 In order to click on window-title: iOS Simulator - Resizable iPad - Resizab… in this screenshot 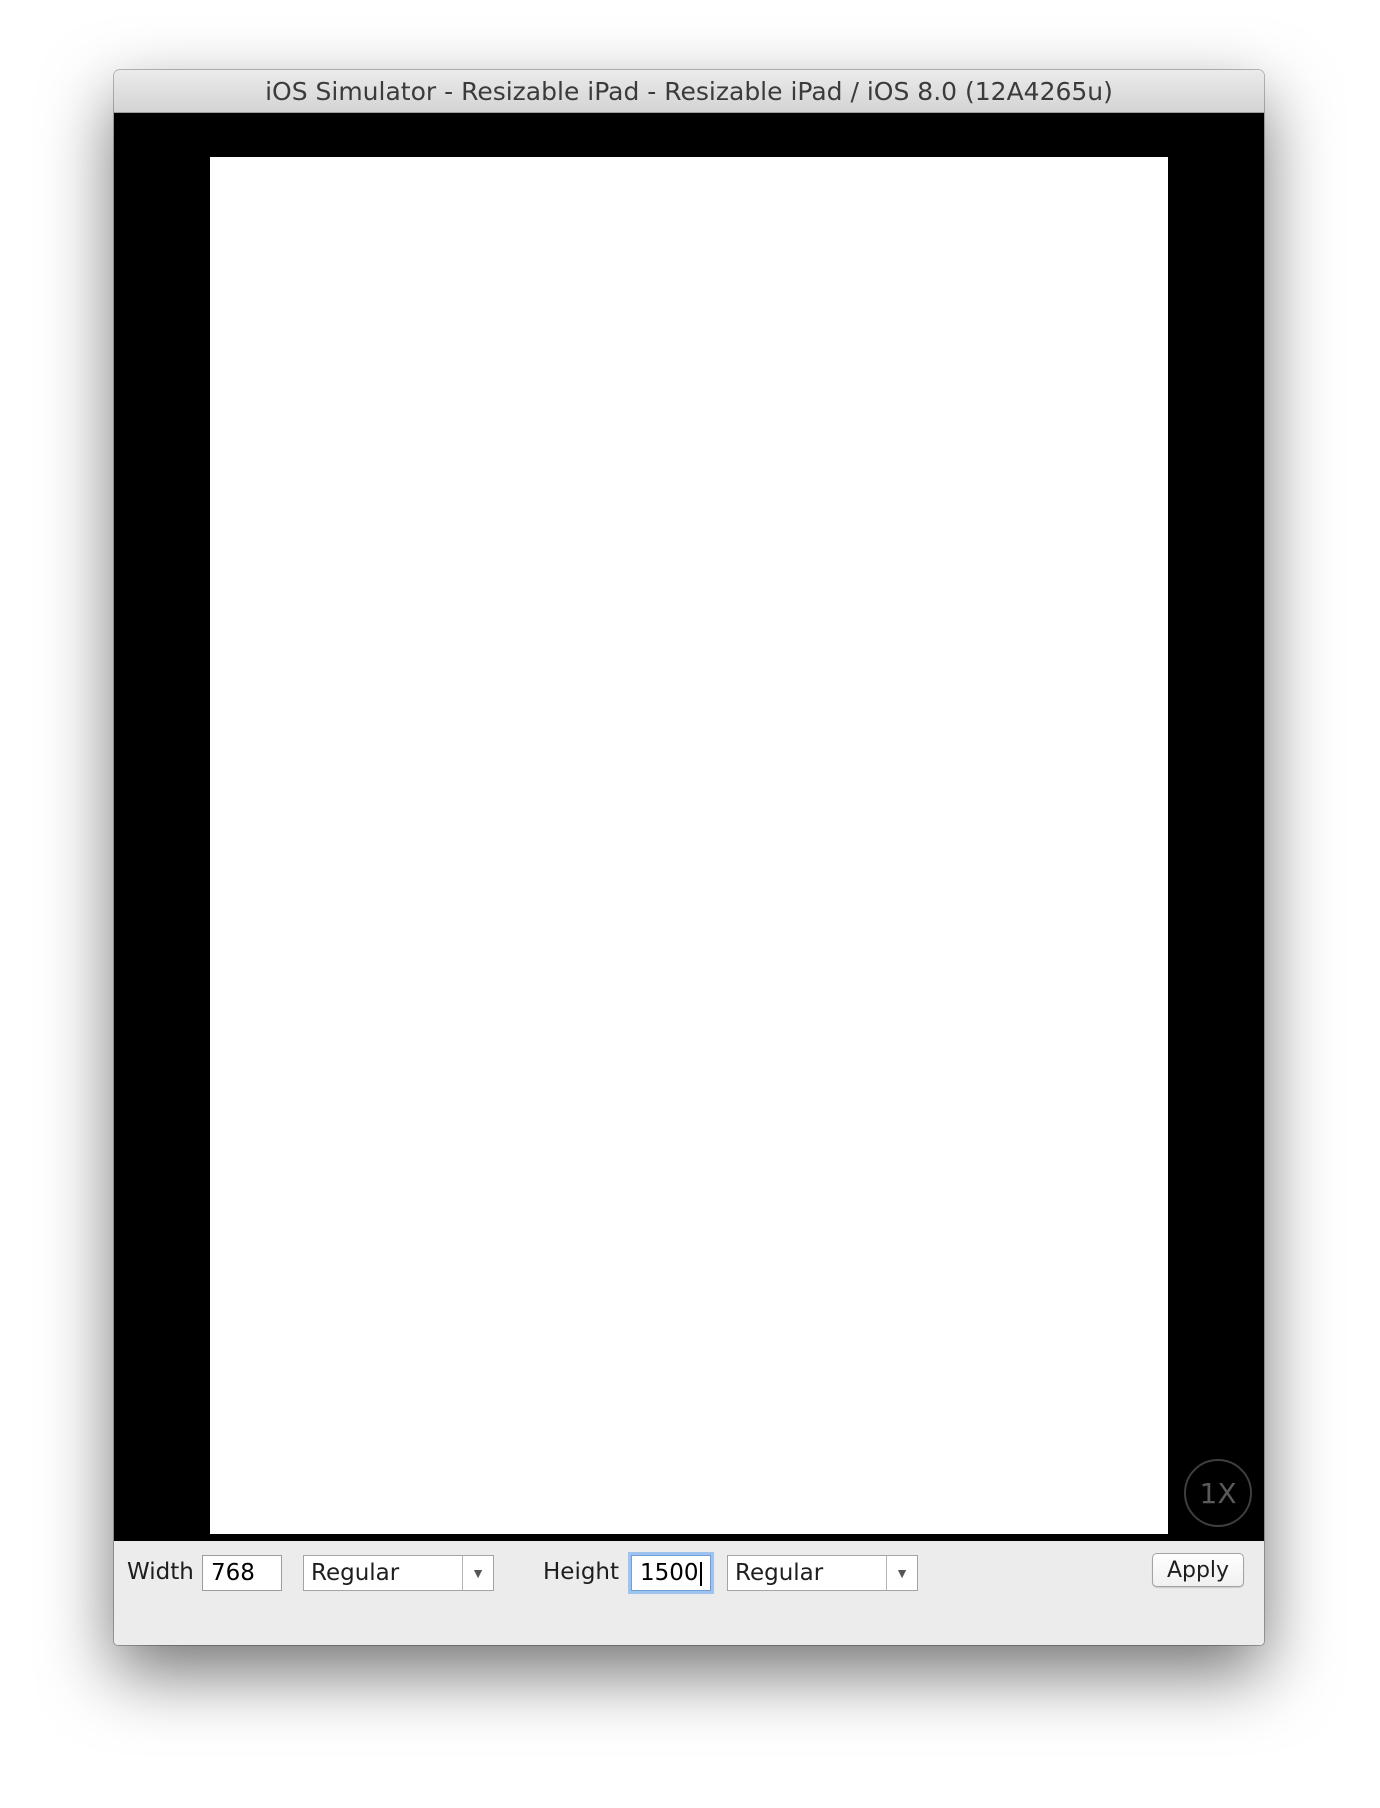, I will do `click(689, 91)`.